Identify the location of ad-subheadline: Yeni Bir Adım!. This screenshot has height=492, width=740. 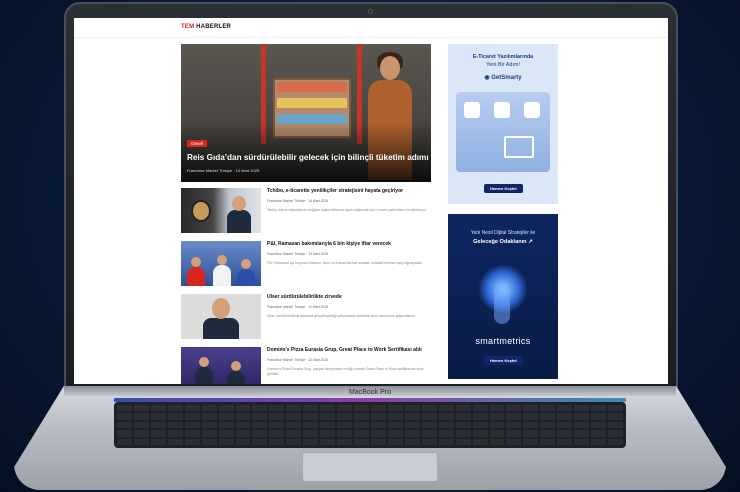
(503, 65).